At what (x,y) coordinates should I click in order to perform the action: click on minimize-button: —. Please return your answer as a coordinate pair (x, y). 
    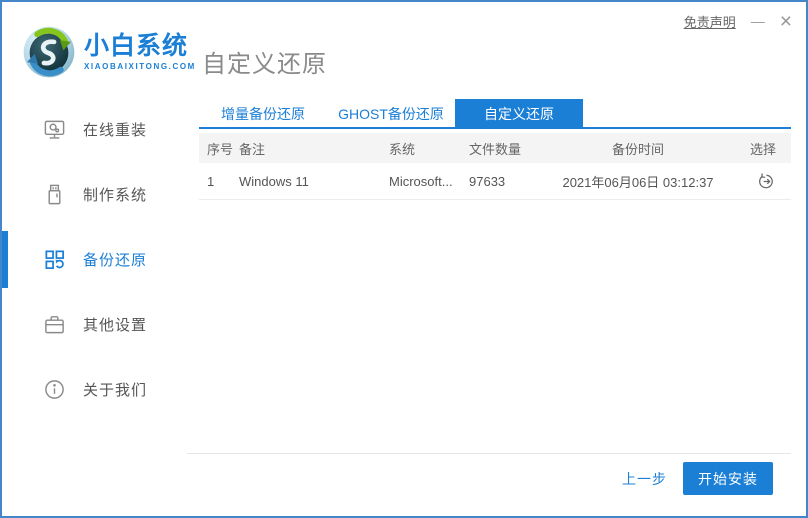
    Looking at the image, I should click on (758, 22).